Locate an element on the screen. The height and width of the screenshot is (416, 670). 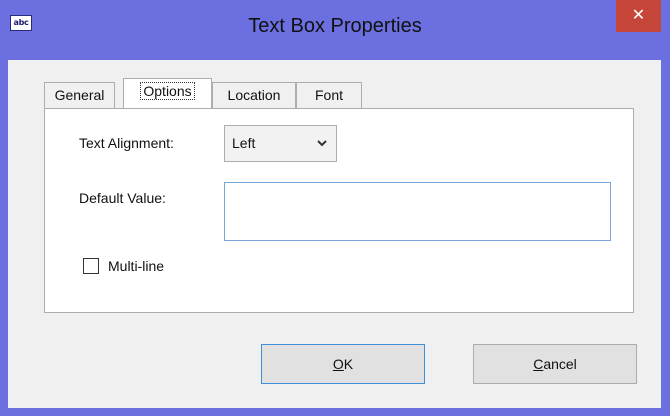
tab-location: Location is located at coordinates (254, 95).